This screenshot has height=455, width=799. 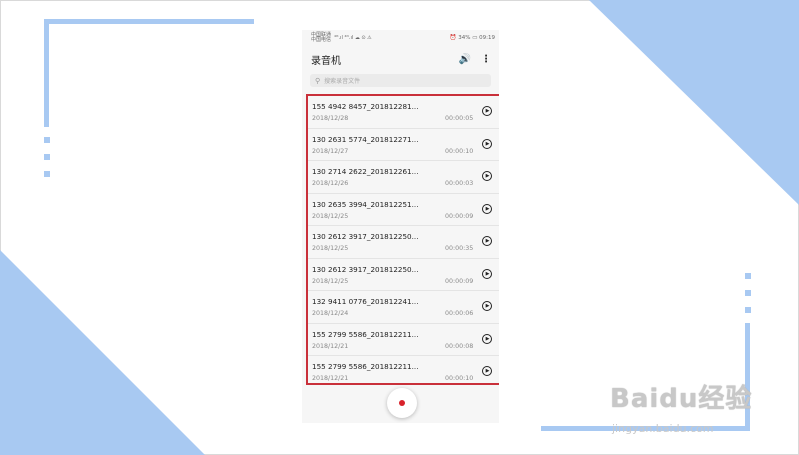 What do you see at coordinates (459, 118) in the screenshot?
I see `recording-duration: 00:00:05` at bounding box center [459, 118].